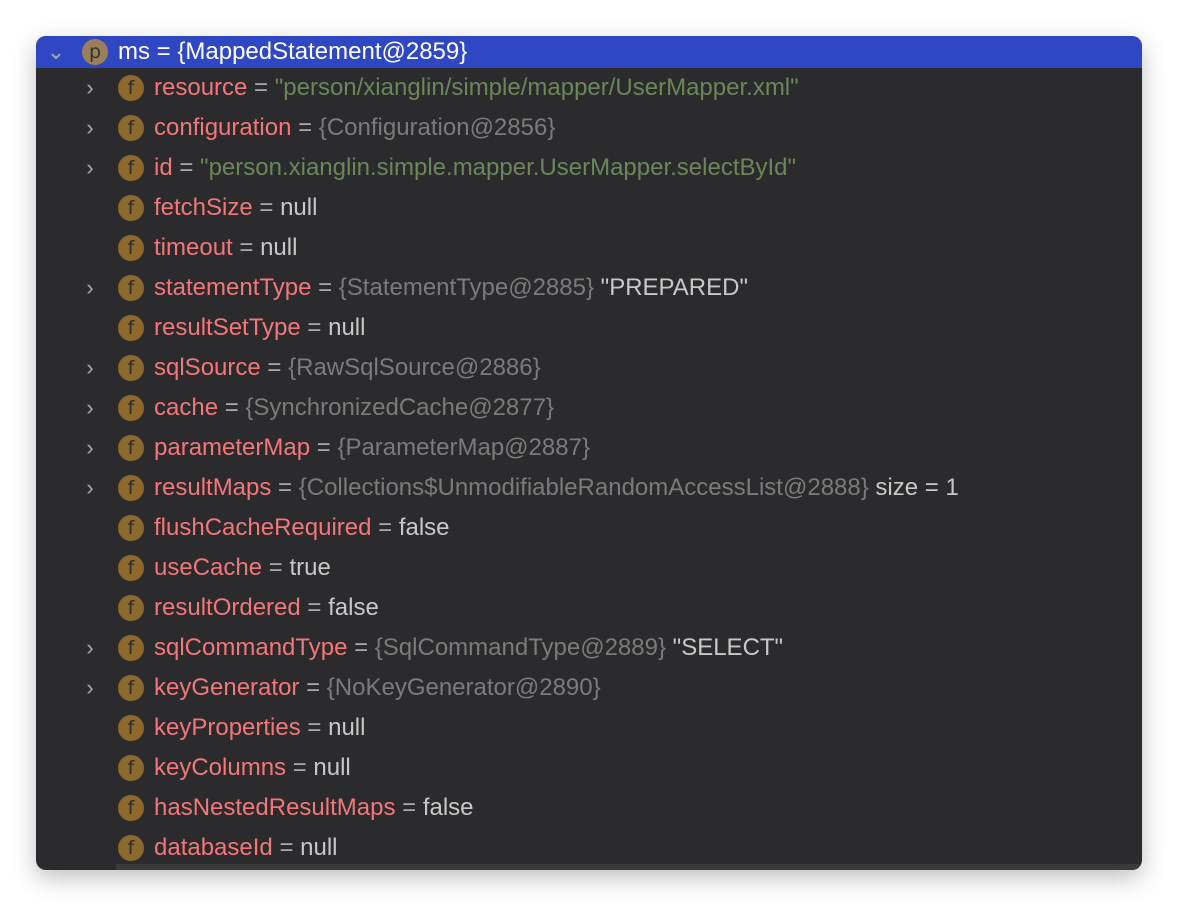  I want to click on variable-name: ms, so click(134, 51).